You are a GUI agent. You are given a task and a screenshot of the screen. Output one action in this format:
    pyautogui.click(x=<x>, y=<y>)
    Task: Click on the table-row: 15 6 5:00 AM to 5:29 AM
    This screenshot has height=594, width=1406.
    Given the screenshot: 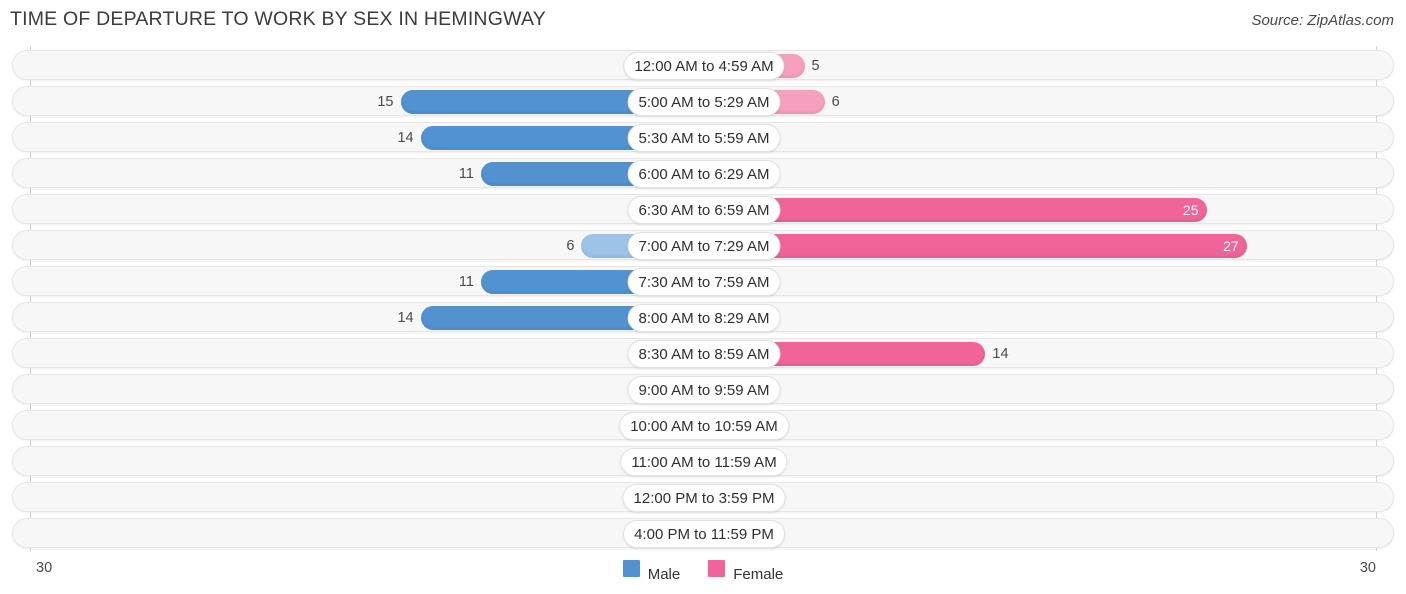 What is the action you would take?
    pyautogui.click(x=703, y=101)
    